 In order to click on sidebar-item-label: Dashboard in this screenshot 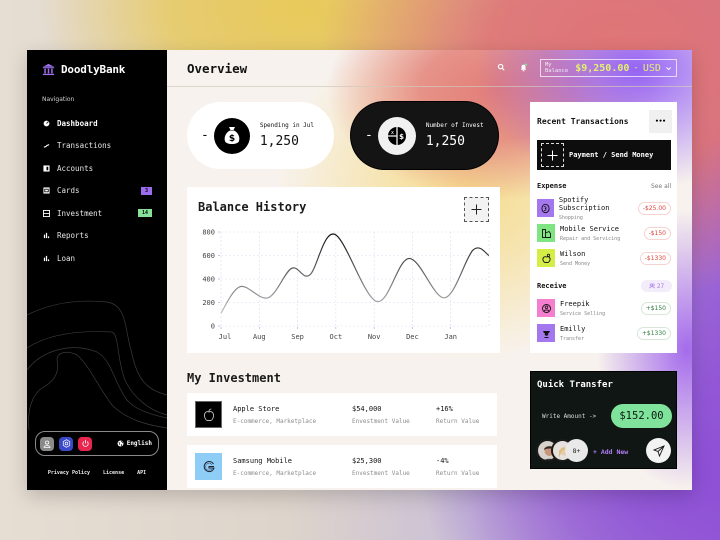, I will do `click(77, 123)`.